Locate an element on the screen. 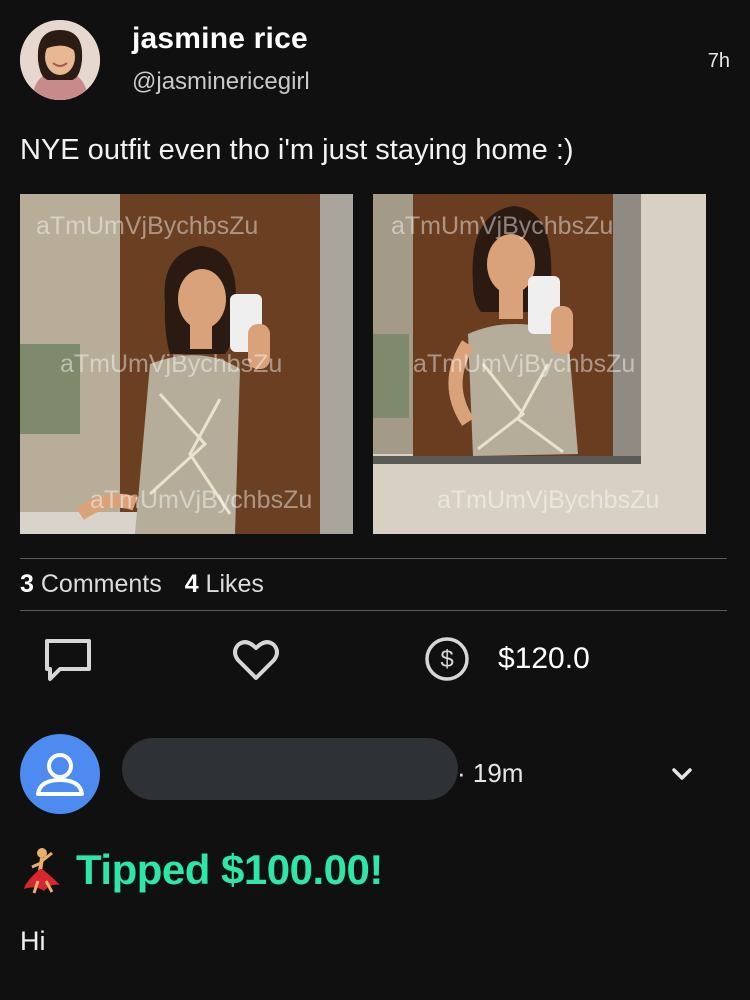 This screenshot has height=1000, width=750. like-button is located at coordinates (256, 662).